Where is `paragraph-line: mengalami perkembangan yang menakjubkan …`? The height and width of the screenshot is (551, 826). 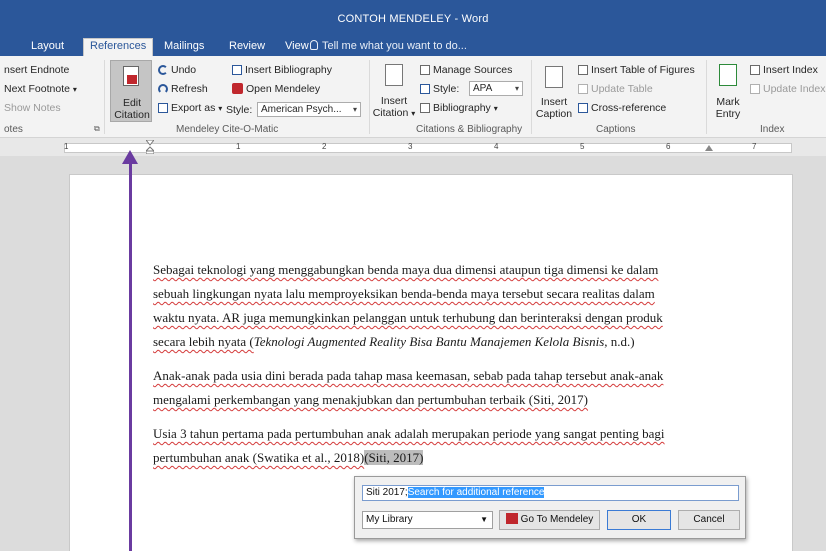 paragraph-line: mengalami perkembangan yang menakjubkan … is located at coordinates (371, 399).